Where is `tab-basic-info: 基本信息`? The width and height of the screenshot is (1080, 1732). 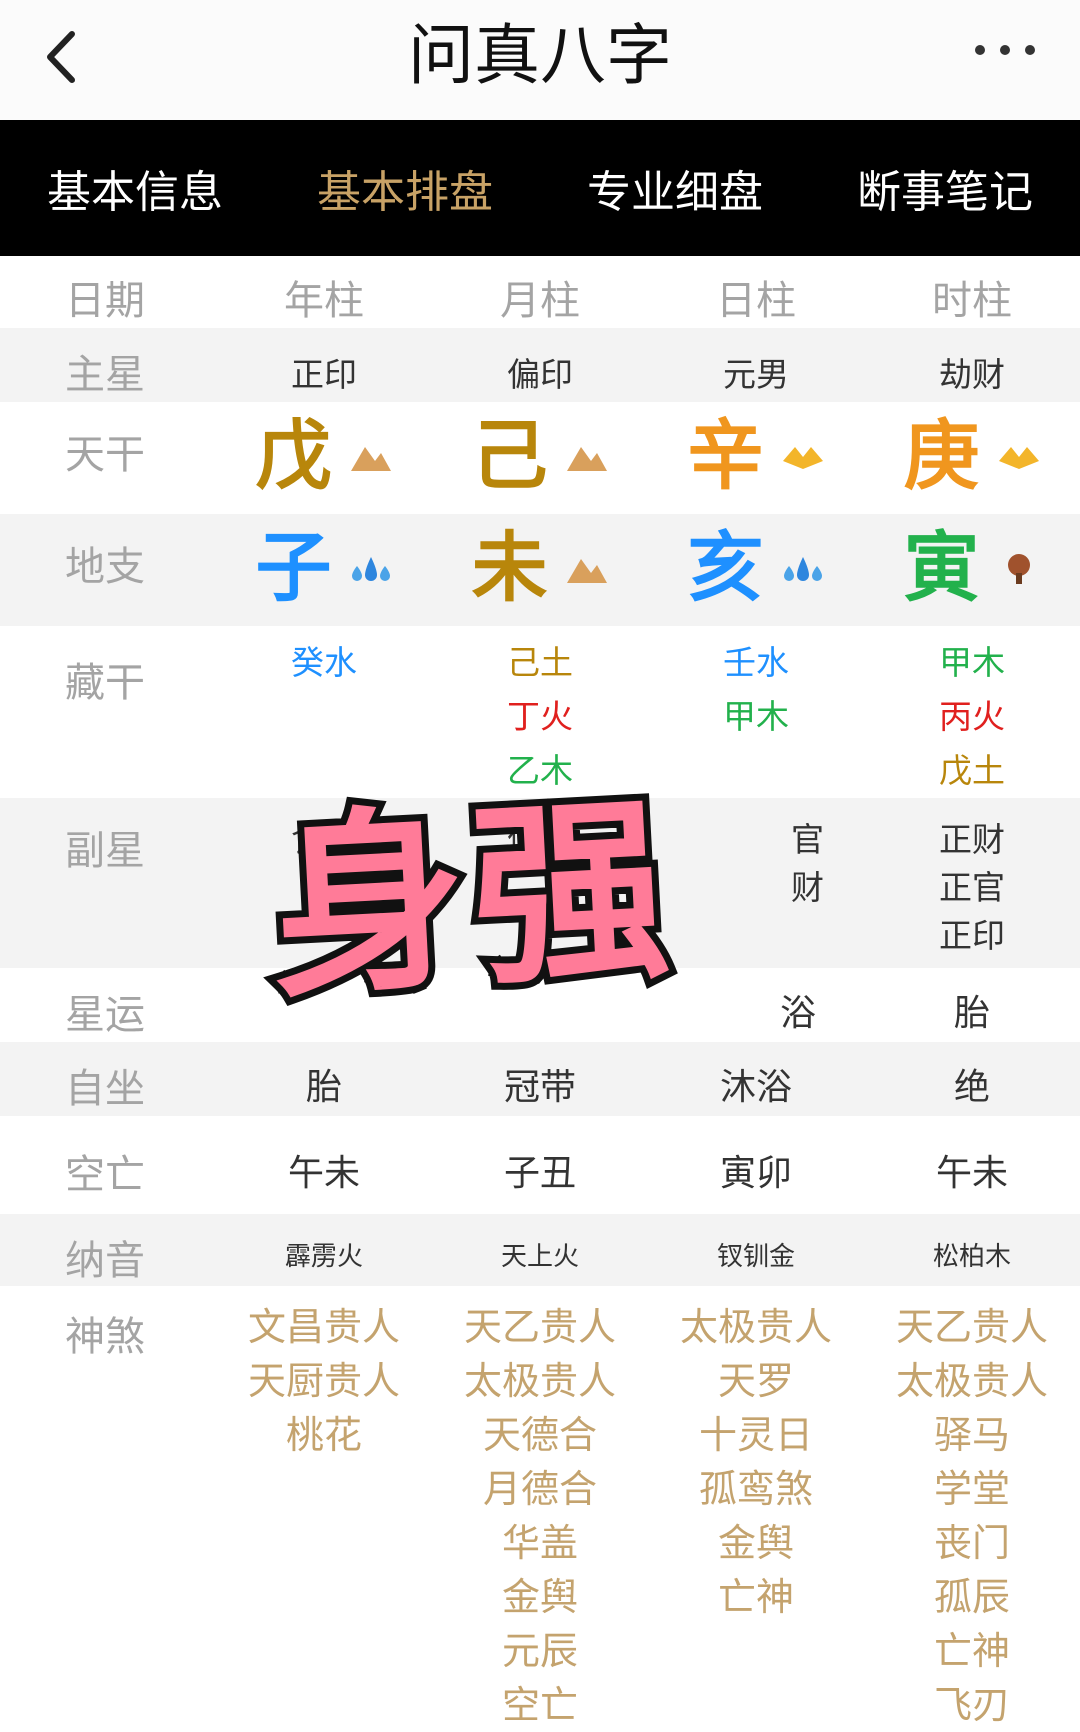 tab-basic-info: 基本信息 is located at coordinates (135, 188).